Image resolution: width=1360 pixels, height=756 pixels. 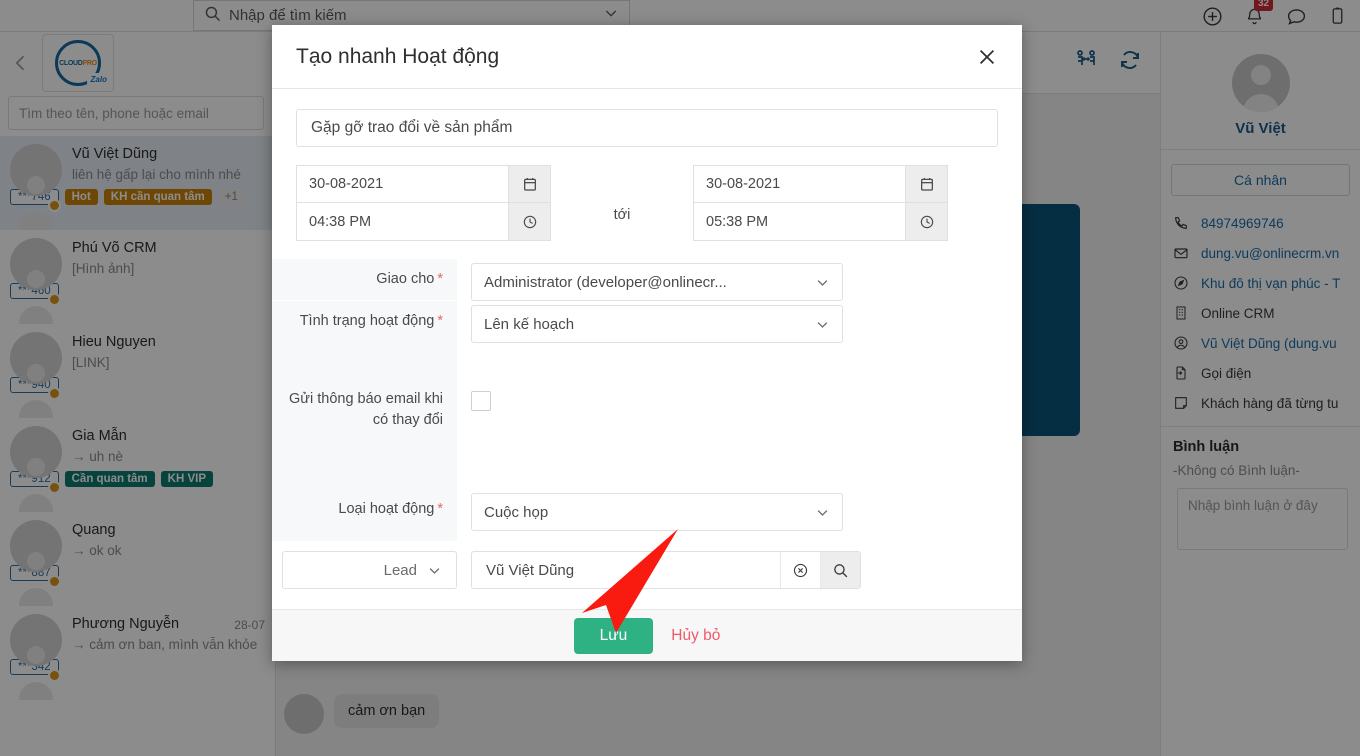 I want to click on form-row-activity-type: Loại hoạt động * Cuộc họp, so click(x=647, y=515).